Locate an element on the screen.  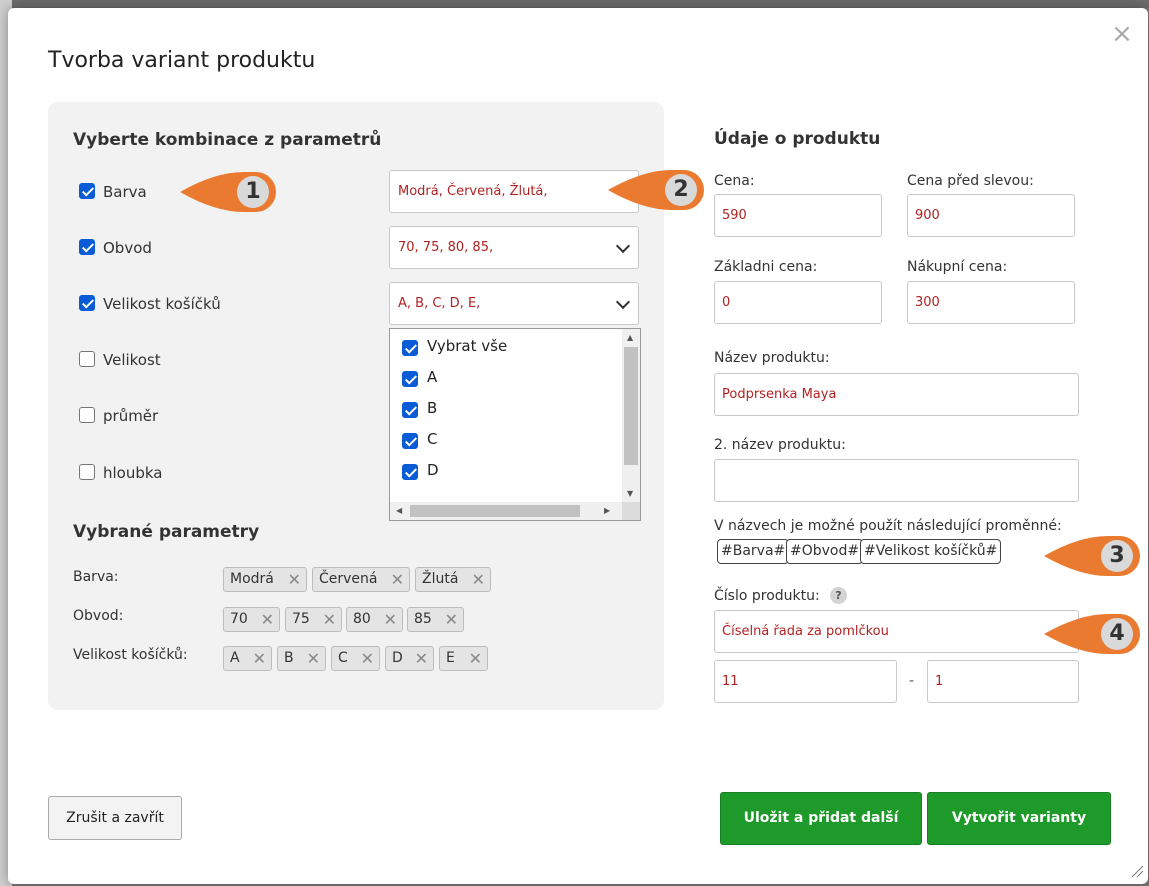
chevron-down-icon is located at coordinates (623, 246).